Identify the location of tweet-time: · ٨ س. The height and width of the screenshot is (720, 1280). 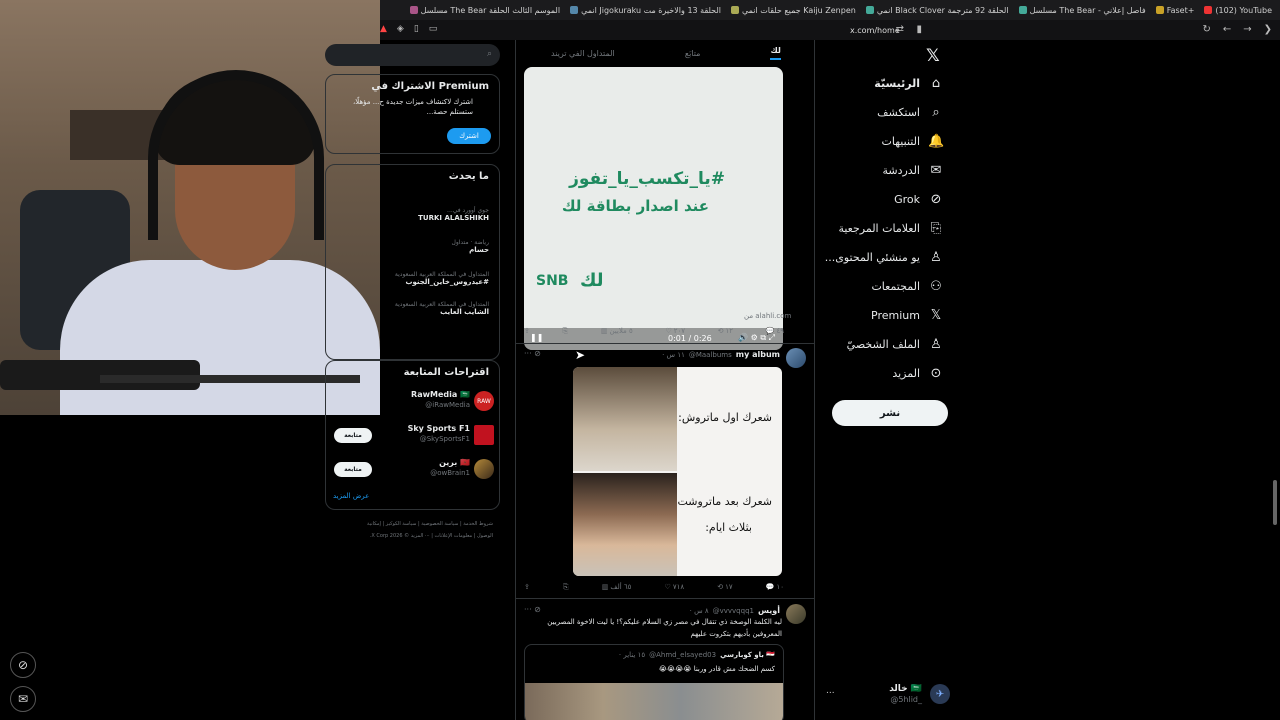
(699, 611).